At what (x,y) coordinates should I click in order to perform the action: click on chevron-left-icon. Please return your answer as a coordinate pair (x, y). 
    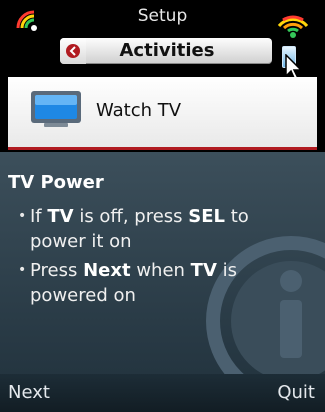
    Looking at the image, I should click on (73, 51).